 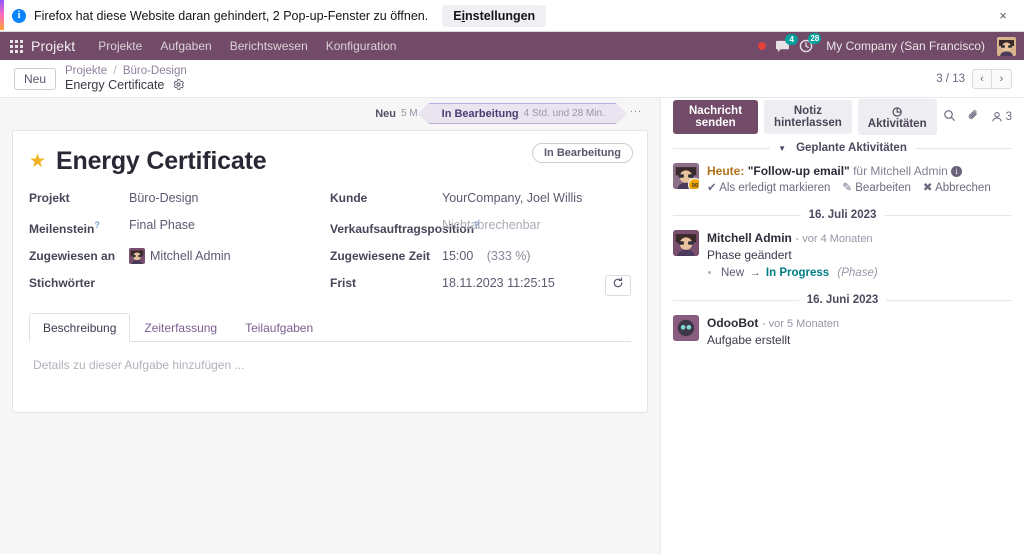 I want to click on field-projekt: Projekt Büro-Design, so click(x=179, y=198).